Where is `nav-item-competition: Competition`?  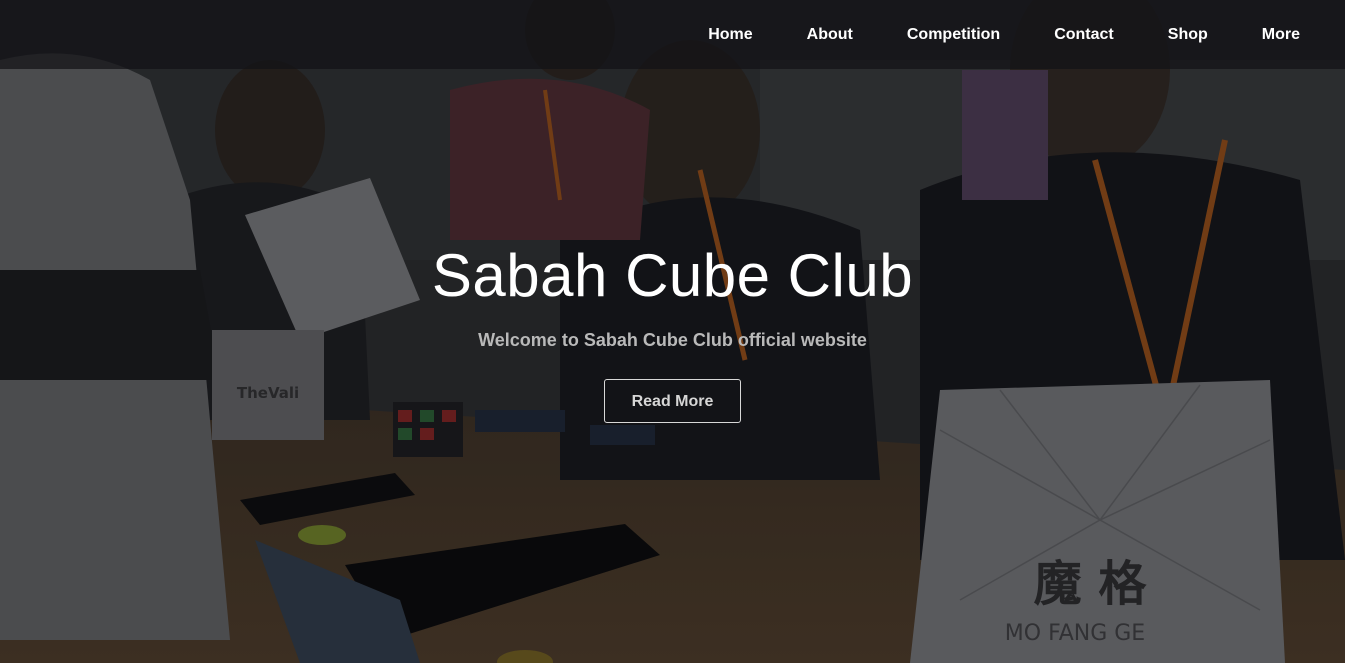 nav-item-competition: Competition is located at coordinates (953, 35).